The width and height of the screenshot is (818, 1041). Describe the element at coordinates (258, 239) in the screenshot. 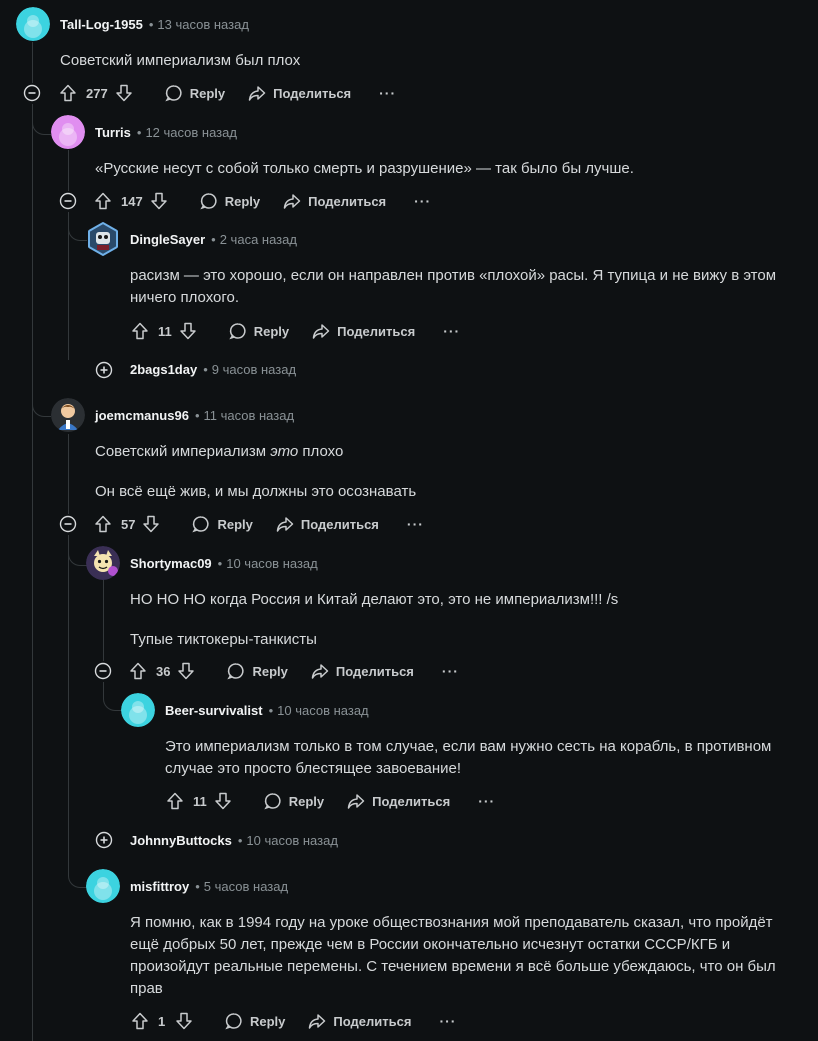

I see `comment-time: 2 часа назад` at that location.